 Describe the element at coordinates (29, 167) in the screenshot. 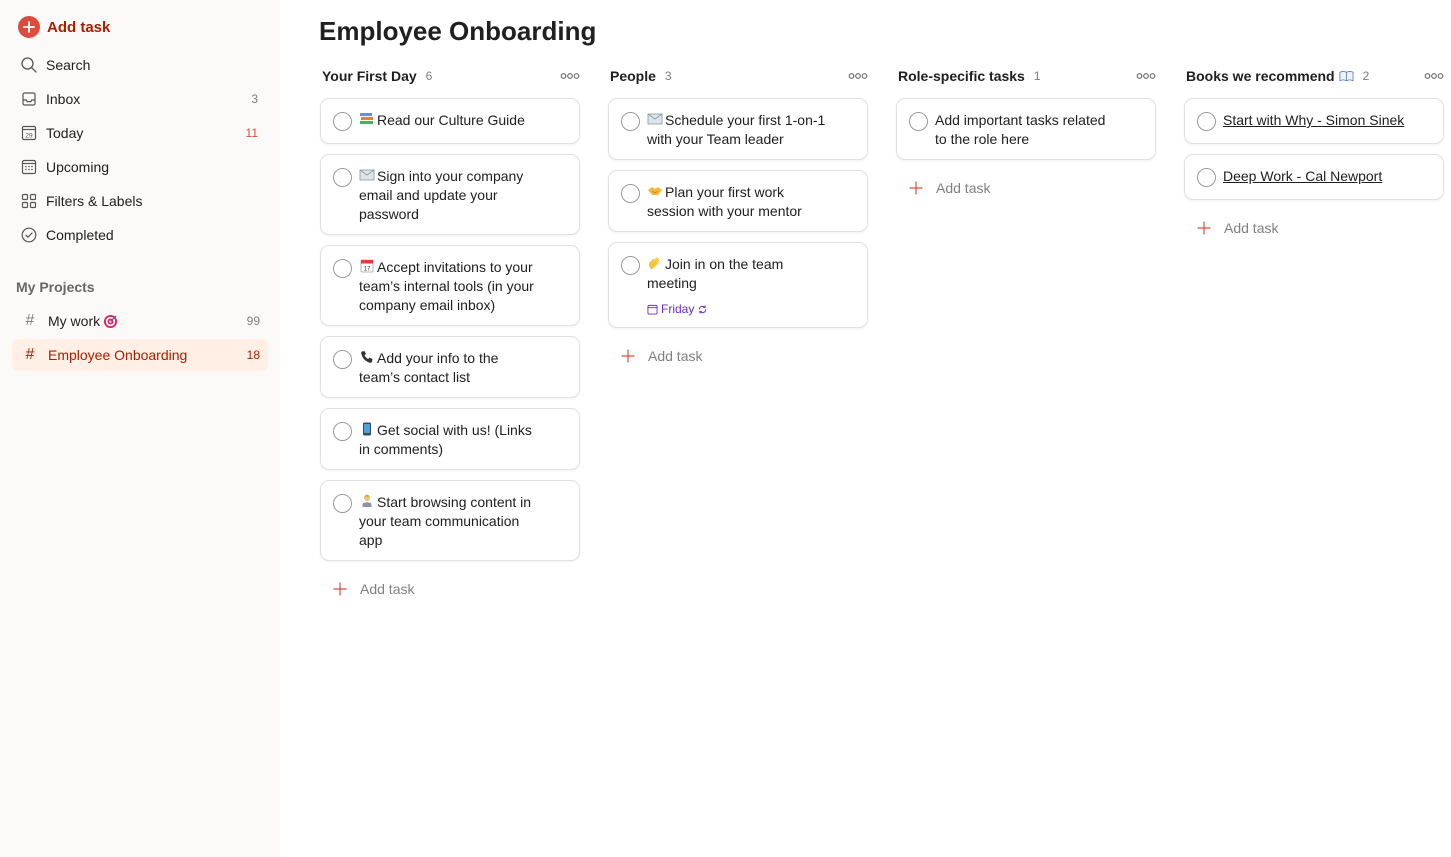

I see `calendar-upcoming-icon` at that location.